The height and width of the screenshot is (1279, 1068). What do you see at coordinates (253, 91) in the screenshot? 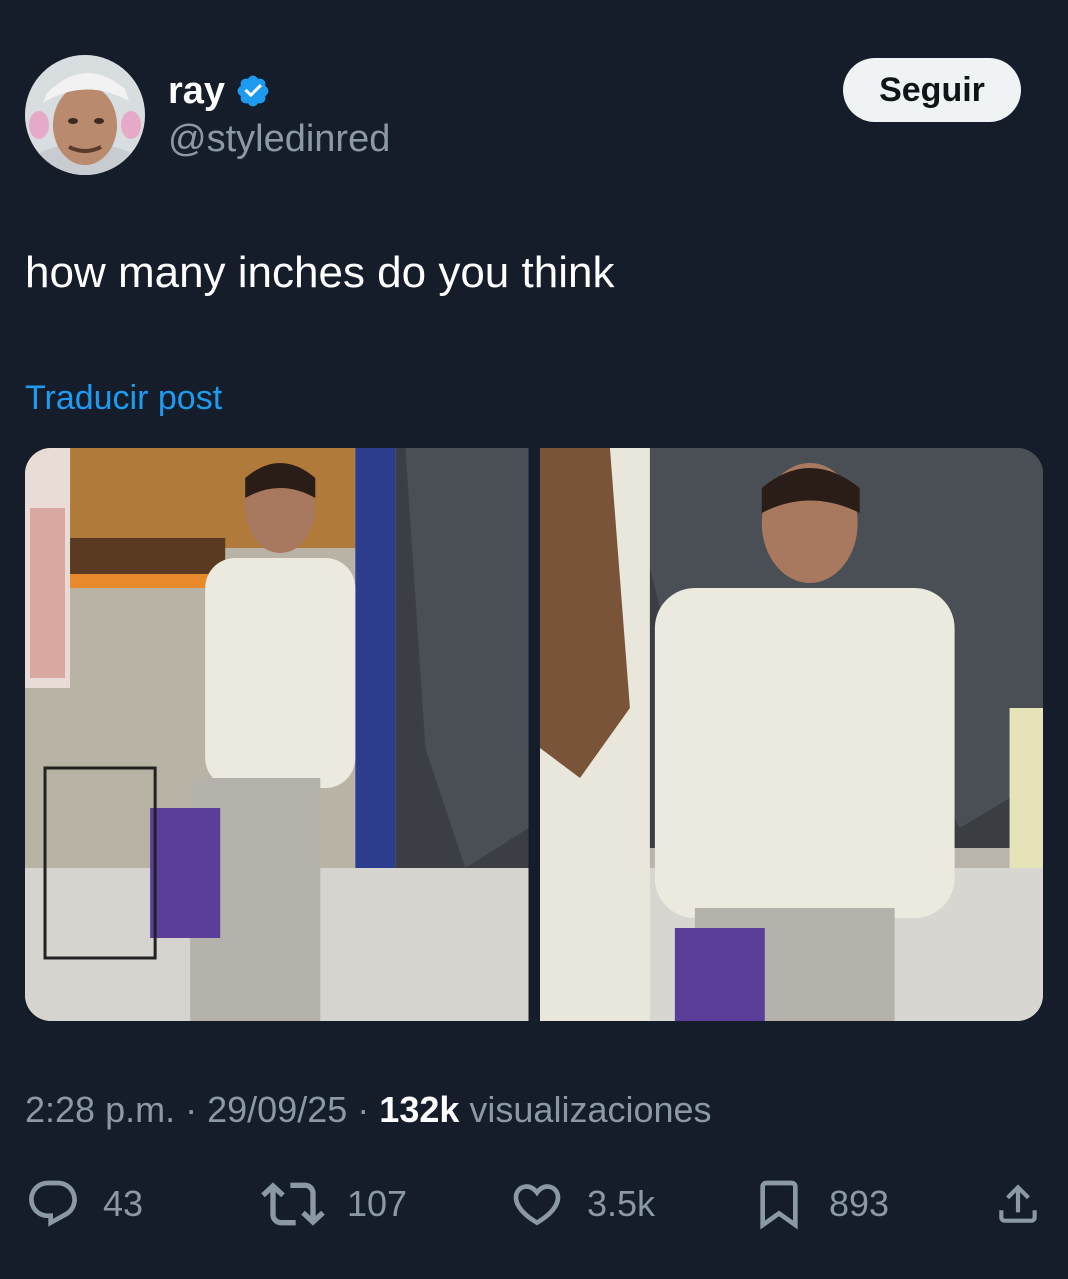
I see `verified-badge-icon` at bounding box center [253, 91].